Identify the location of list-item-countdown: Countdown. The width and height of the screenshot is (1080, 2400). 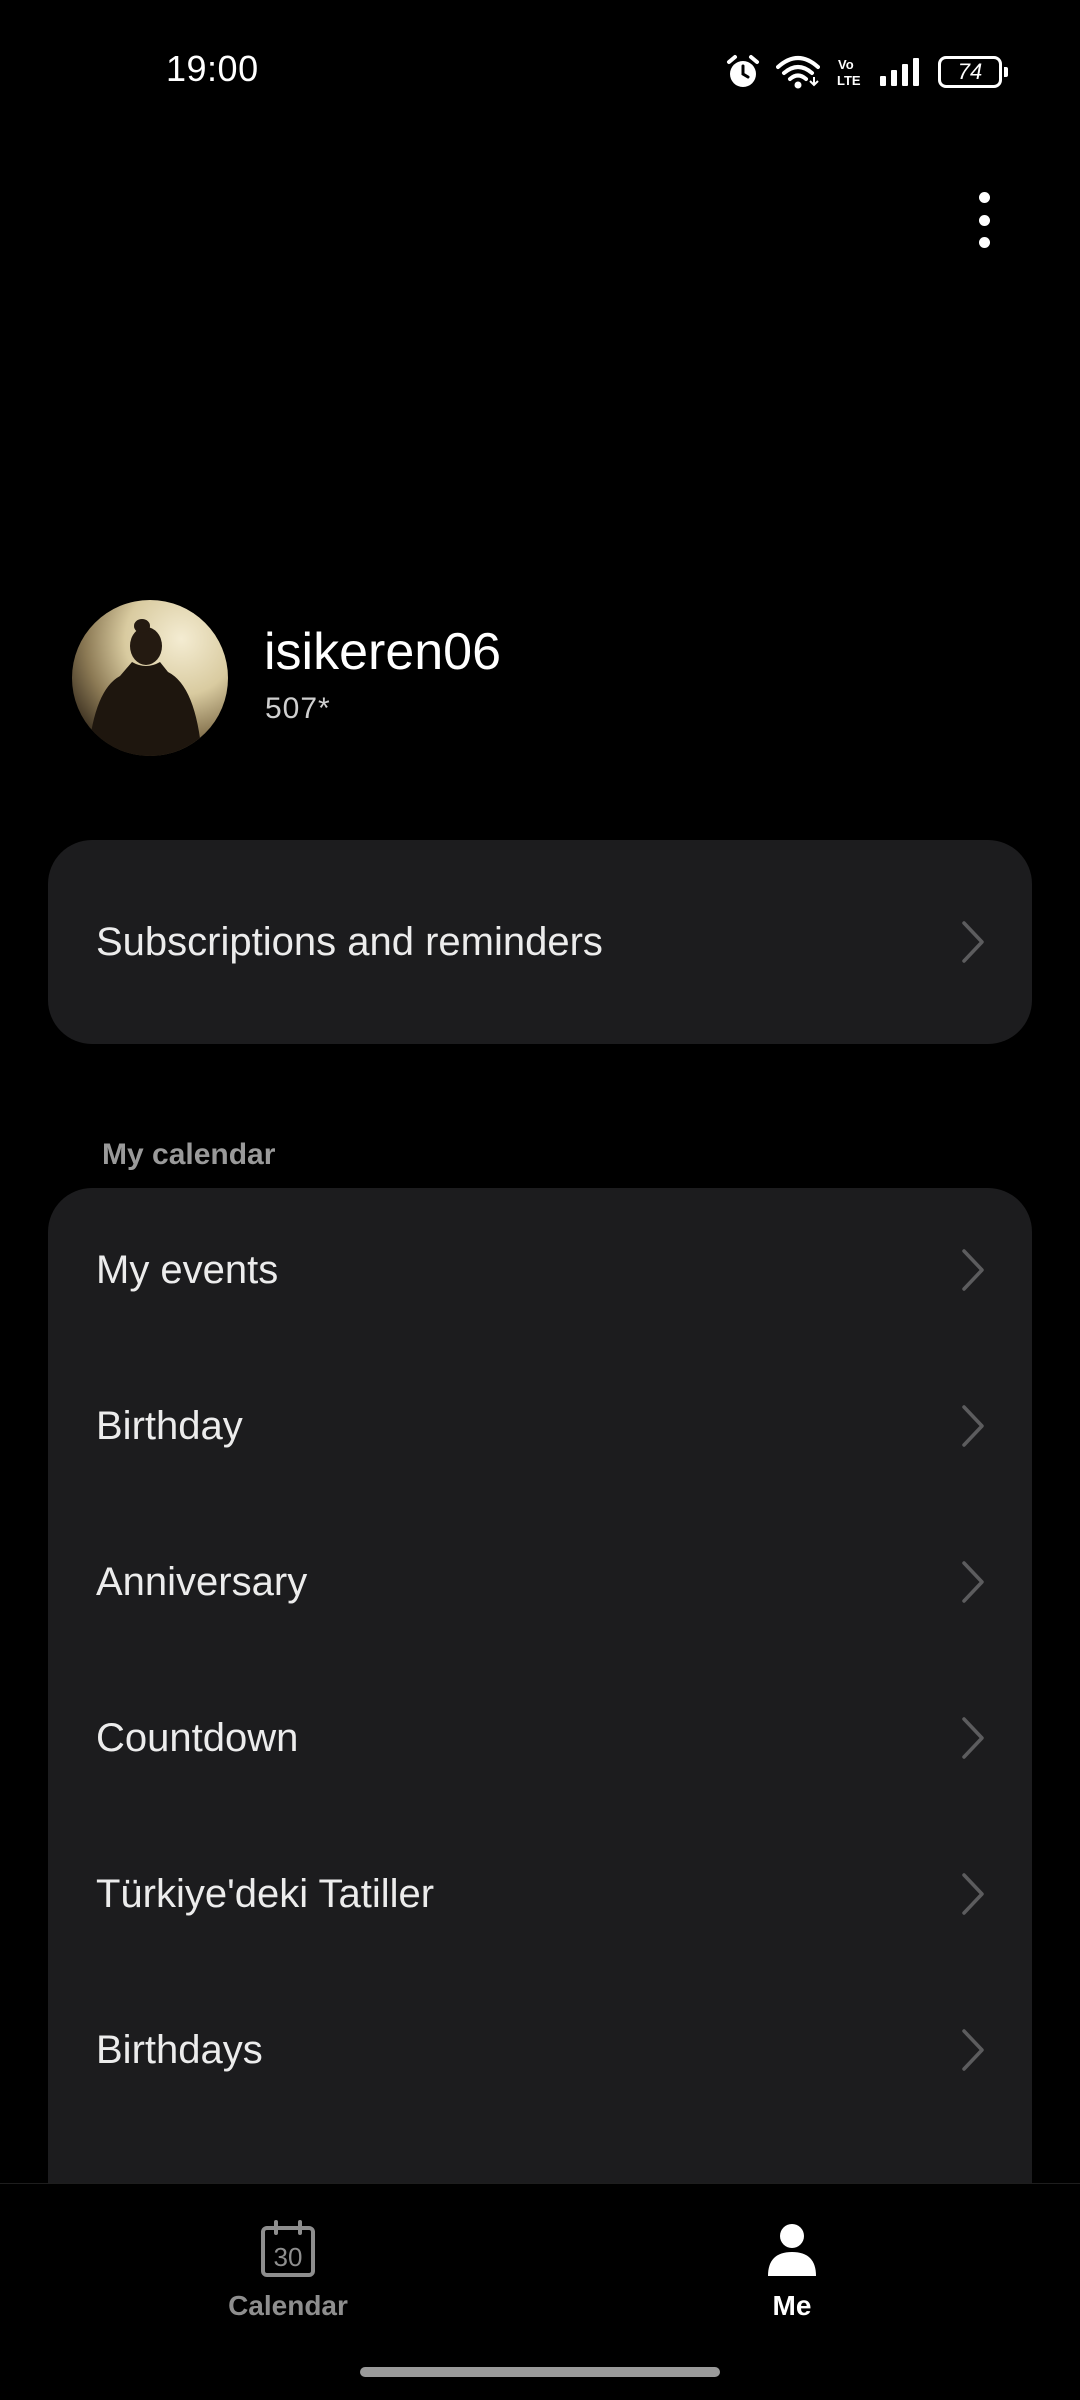
(540, 1738).